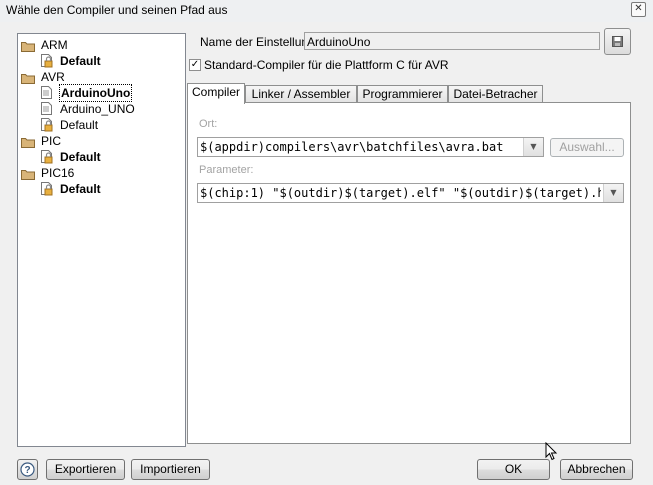  What do you see at coordinates (495, 94) in the screenshot?
I see `tab-datei-betracher: Datei-Betracher` at bounding box center [495, 94].